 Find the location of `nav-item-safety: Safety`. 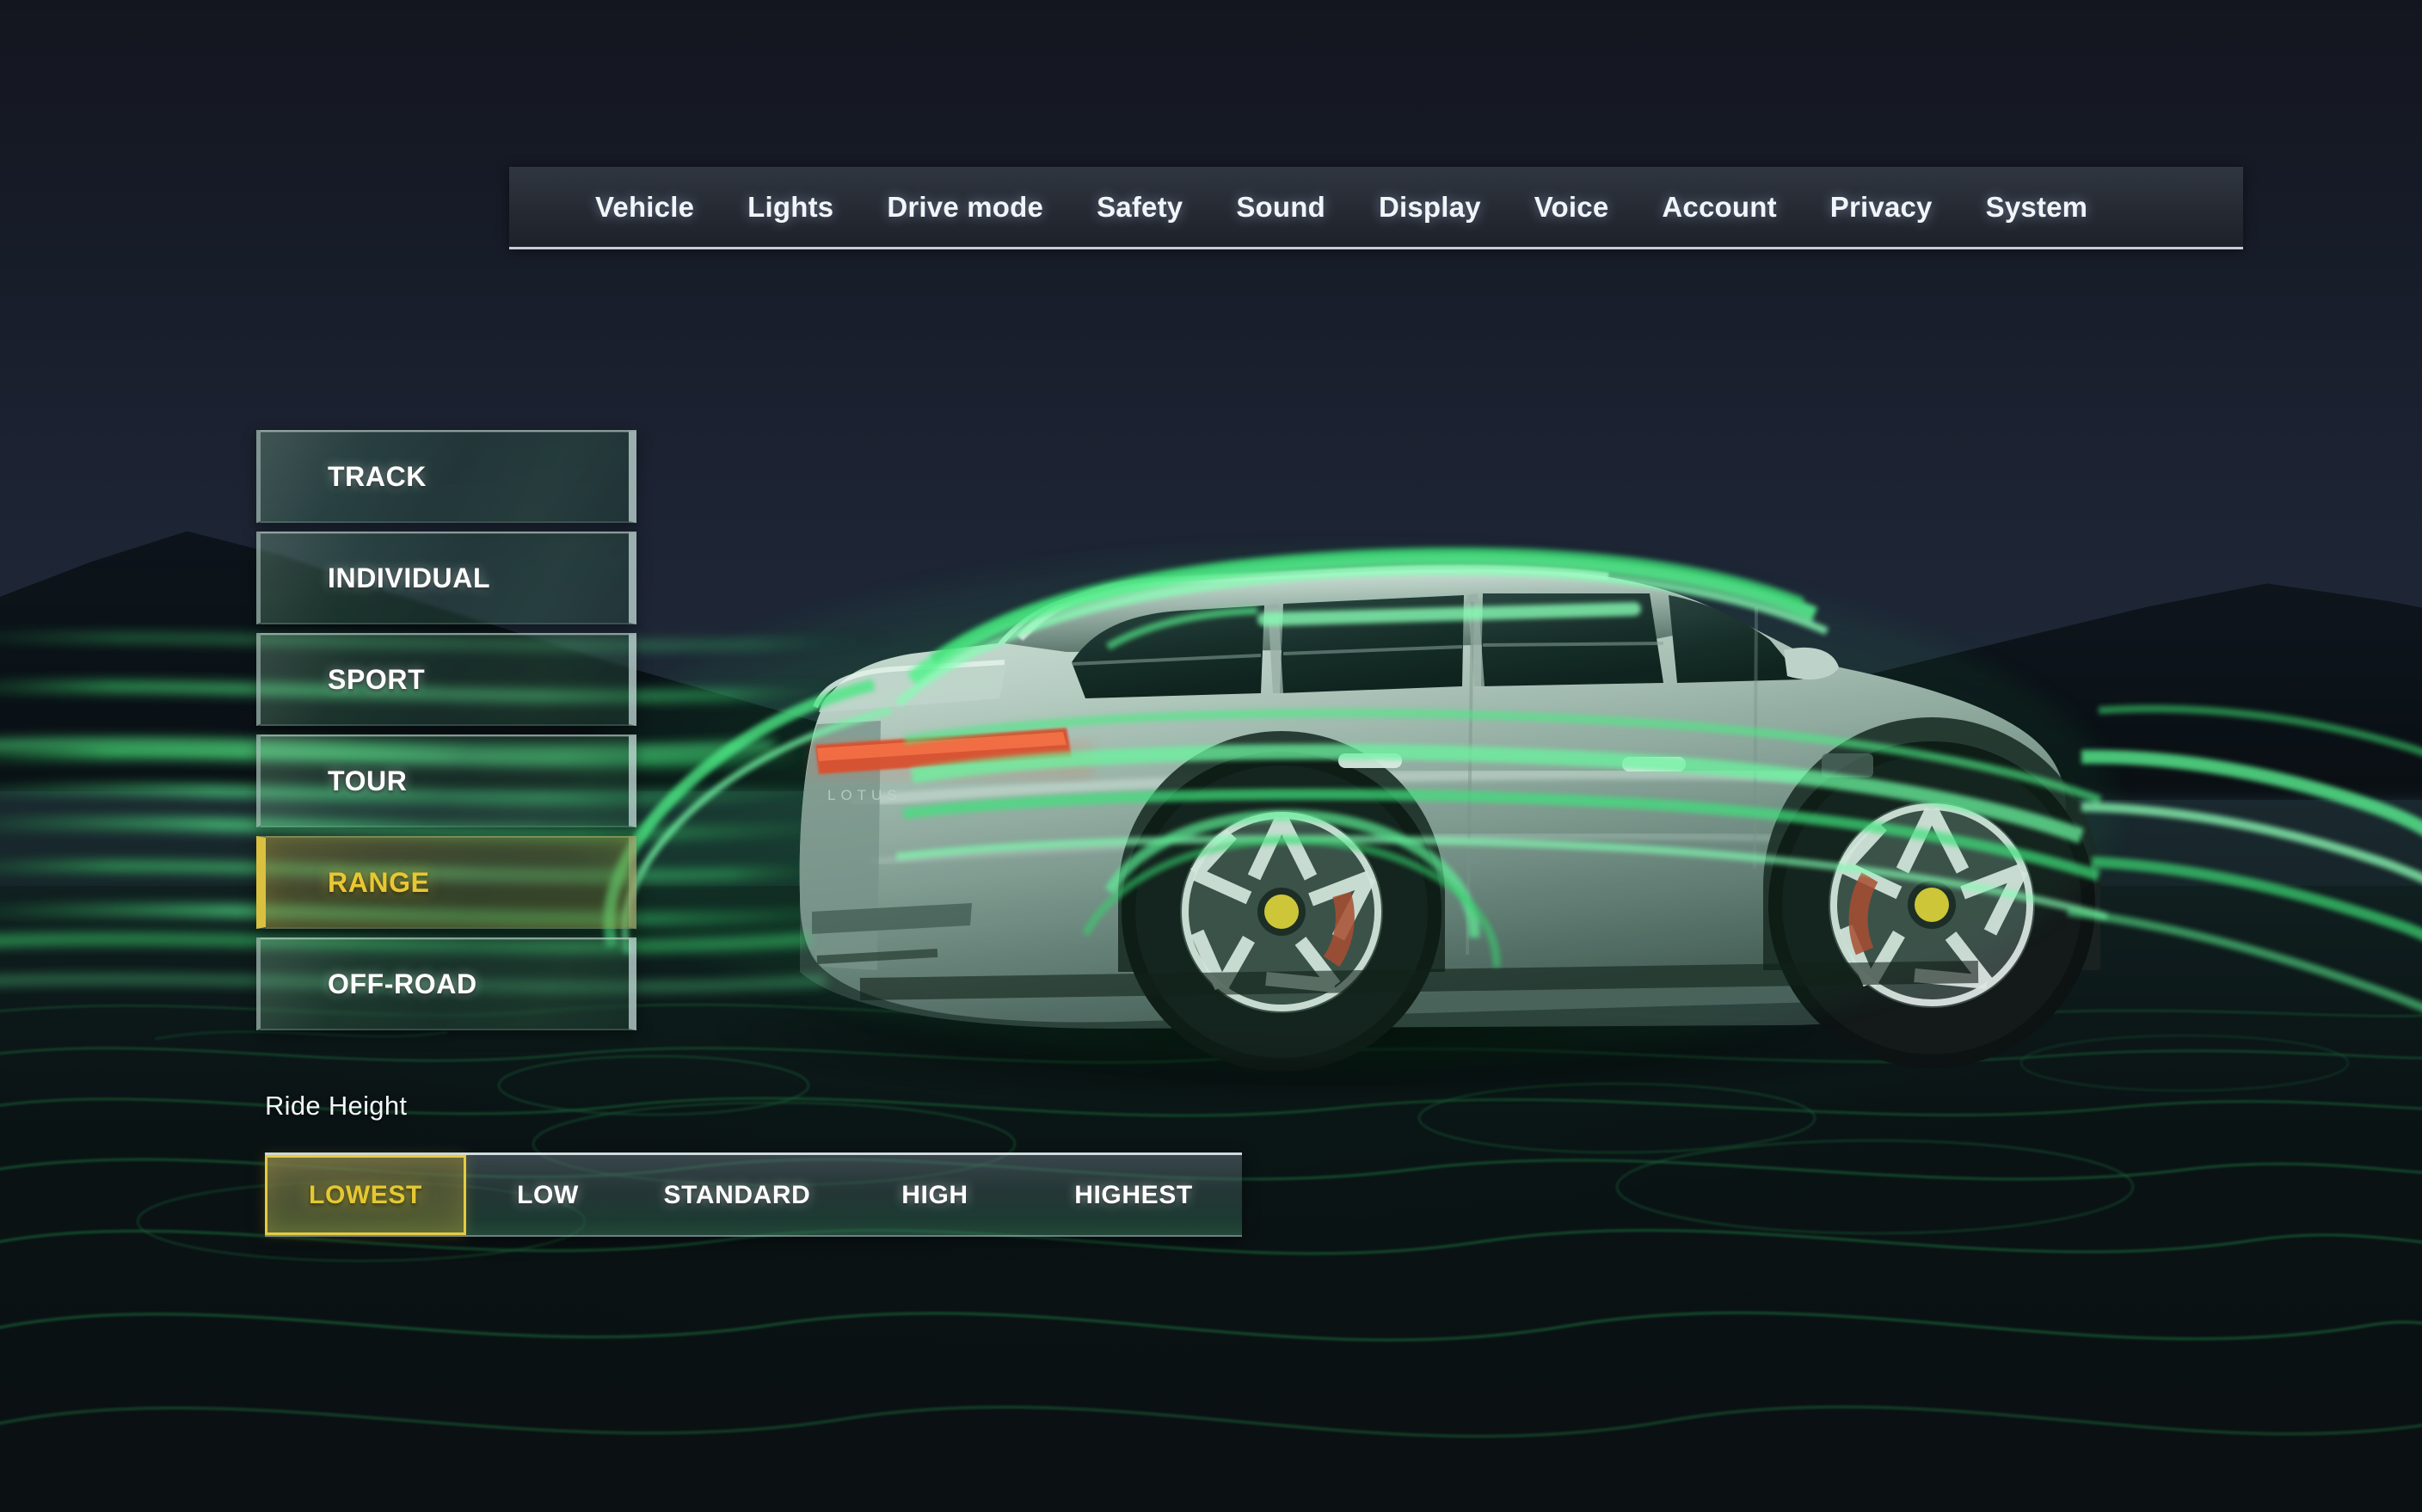

nav-item-safety: Safety is located at coordinates (1140, 208).